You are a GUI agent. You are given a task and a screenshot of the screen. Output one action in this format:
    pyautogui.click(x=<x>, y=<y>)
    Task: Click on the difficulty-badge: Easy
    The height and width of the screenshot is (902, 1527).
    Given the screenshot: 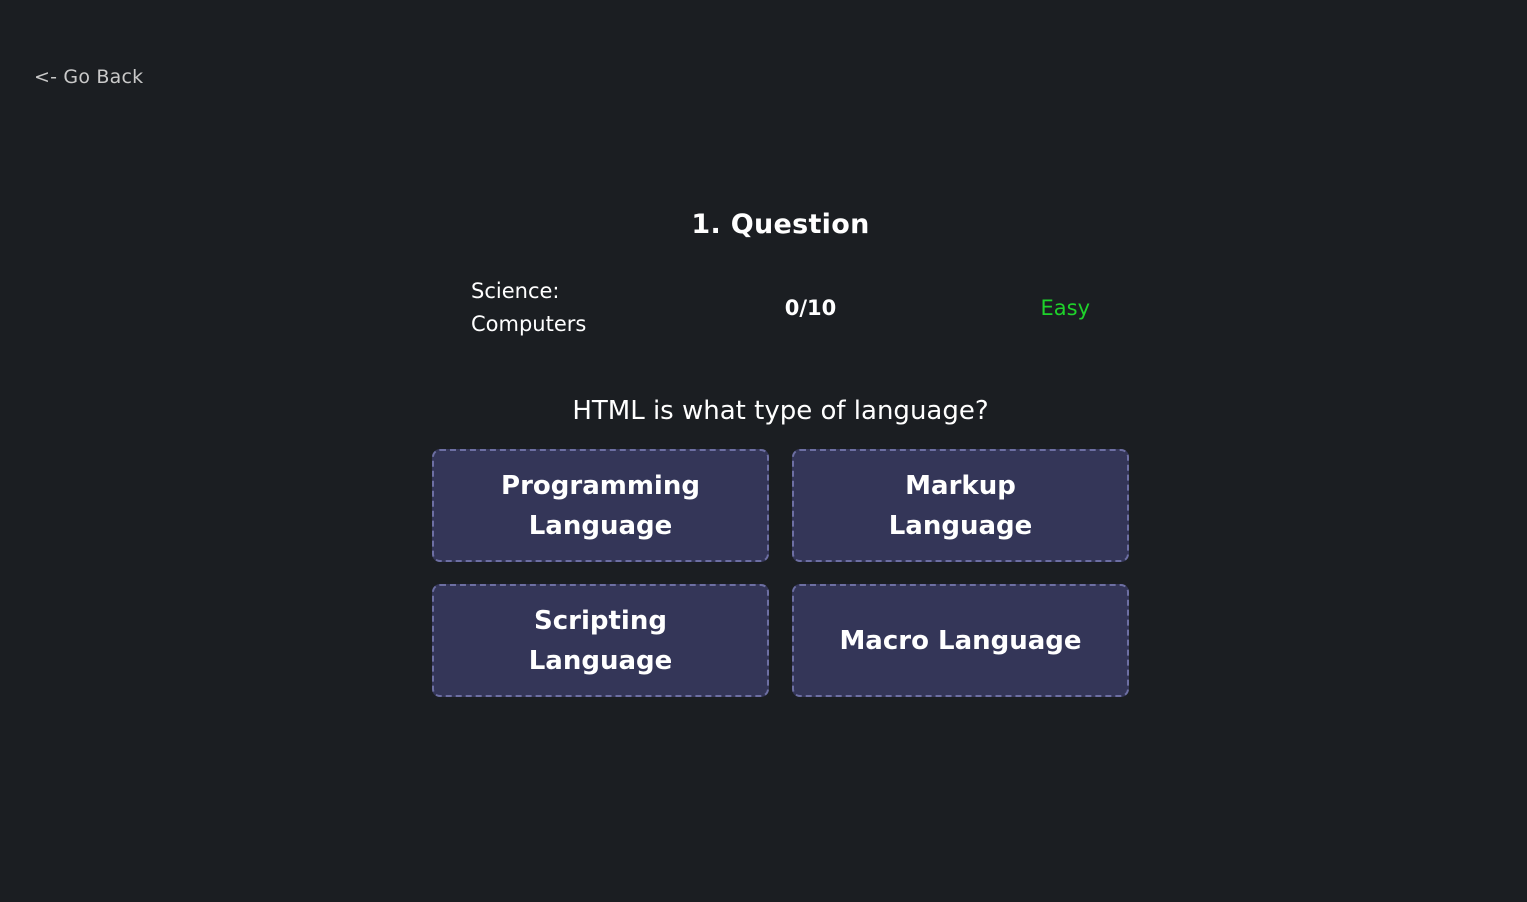 What is the action you would take?
    pyautogui.click(x=1065, y=308)
    